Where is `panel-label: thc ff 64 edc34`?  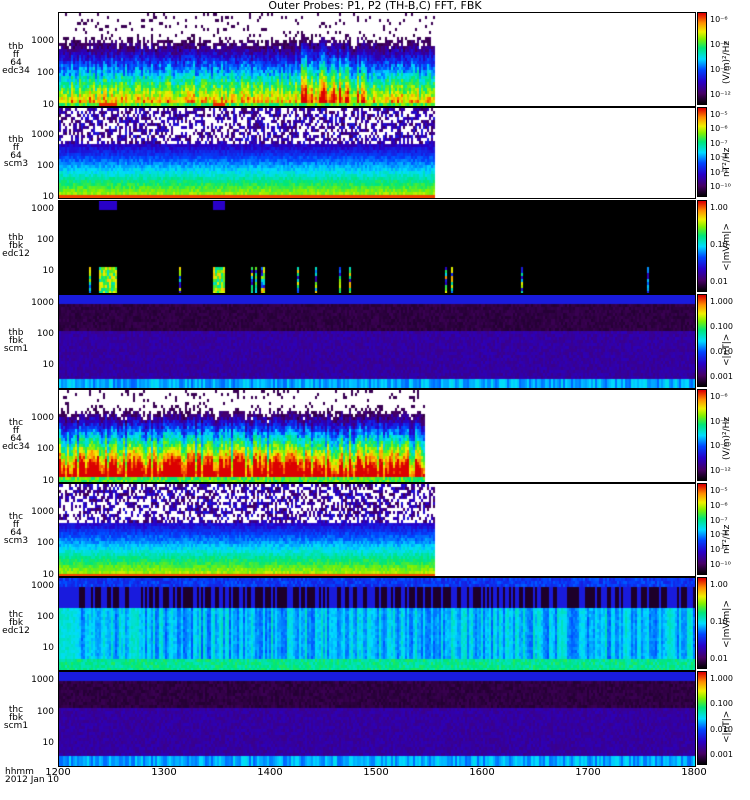 panel-label: thc ff 64 edc34 is located at coordinates (16, 435).